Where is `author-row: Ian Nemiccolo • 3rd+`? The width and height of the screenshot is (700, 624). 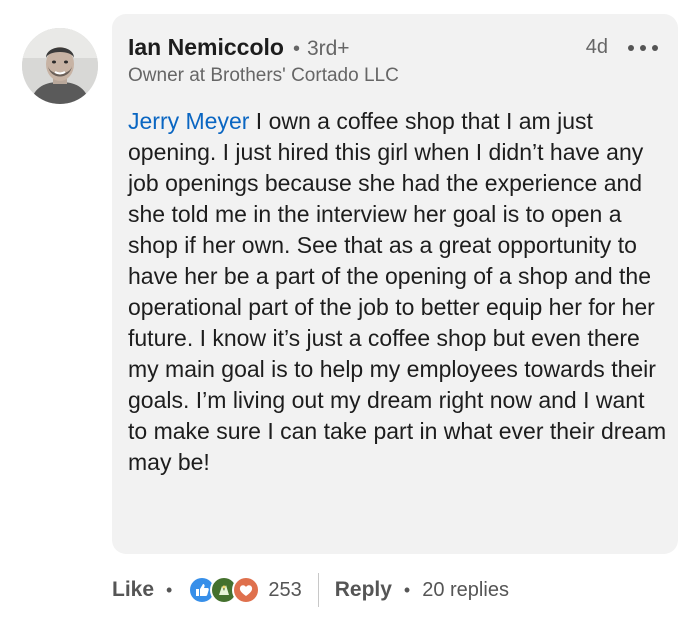 author-row: Ian Nemiccolo • 3rd+ is located at coordinates (239, 47).